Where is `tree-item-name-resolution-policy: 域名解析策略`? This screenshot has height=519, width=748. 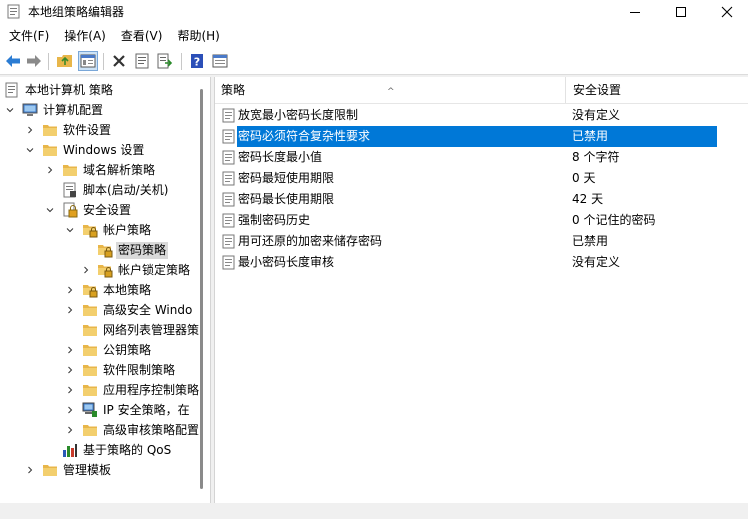 tree-item-name-resolution-policy: 域名解析策略 is located at coordinates (100, 170).